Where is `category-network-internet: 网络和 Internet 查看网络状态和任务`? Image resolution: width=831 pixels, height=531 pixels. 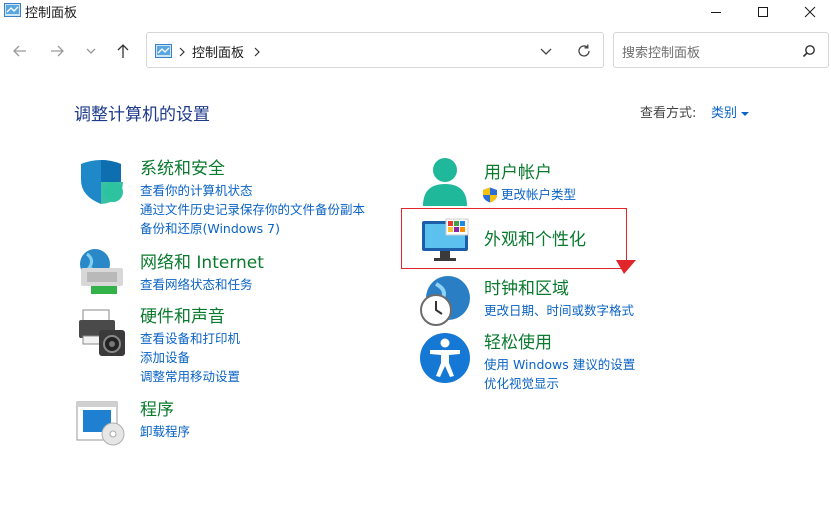 category-network-internet: 网络和 Internet 查看网络状态和任务 is located at coordinates (202, 271).